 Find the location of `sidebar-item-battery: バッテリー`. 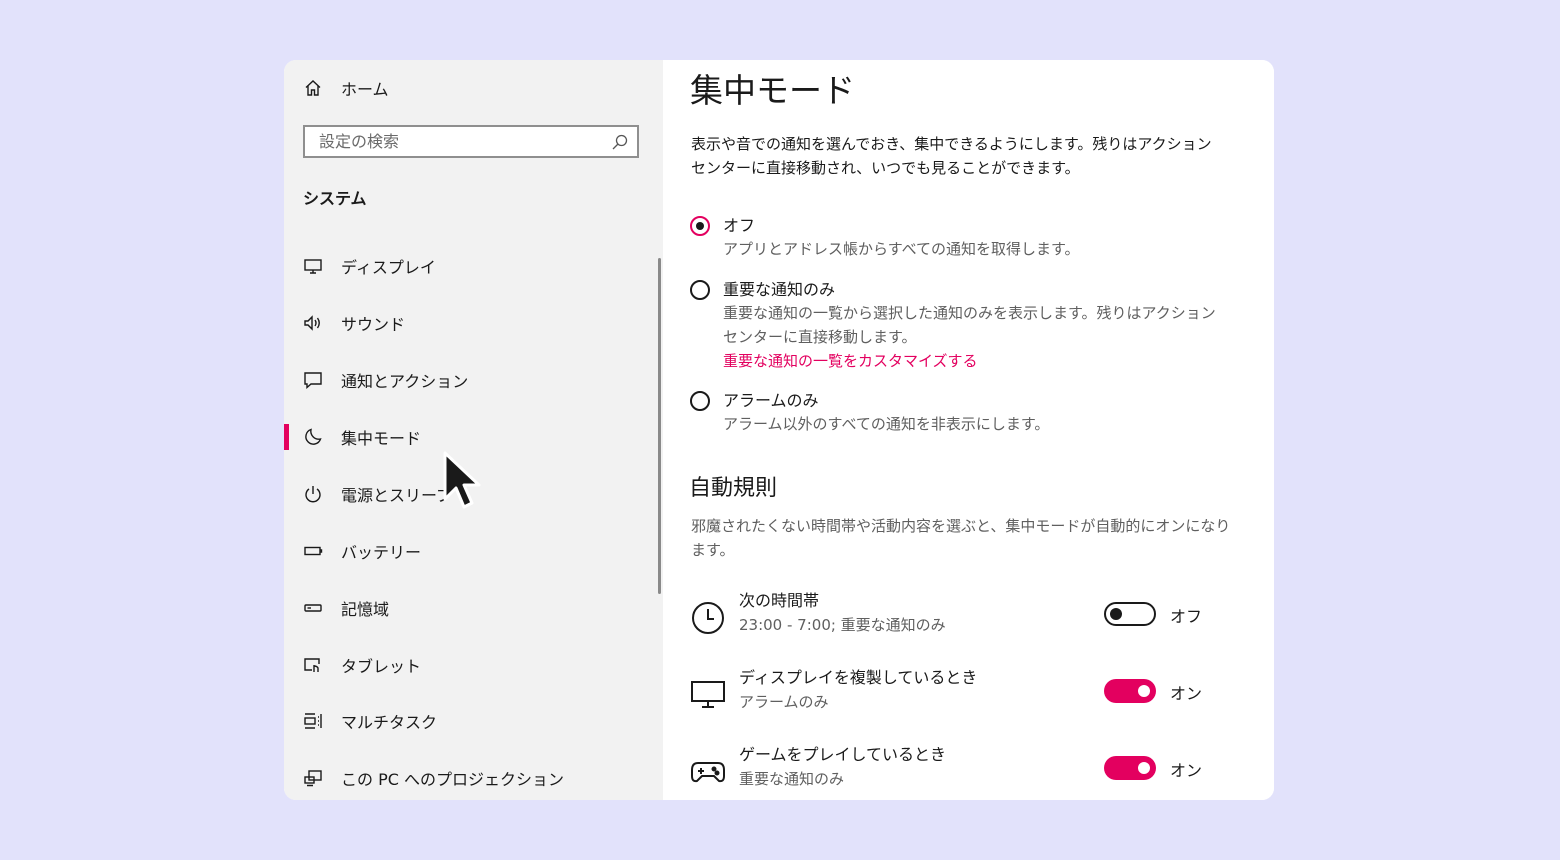

sidebar-item-battery: バッテリー is located at coordinates (469, 551).